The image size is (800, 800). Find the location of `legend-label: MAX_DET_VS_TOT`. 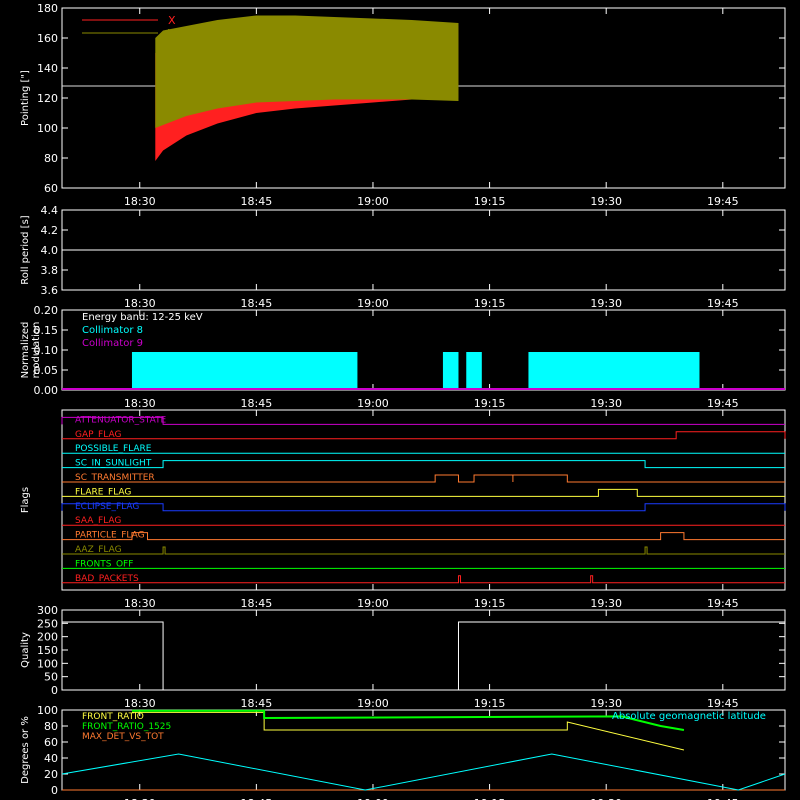

legend-label: MAX_DET_VS_TOT is located at coordinates (123, 737).